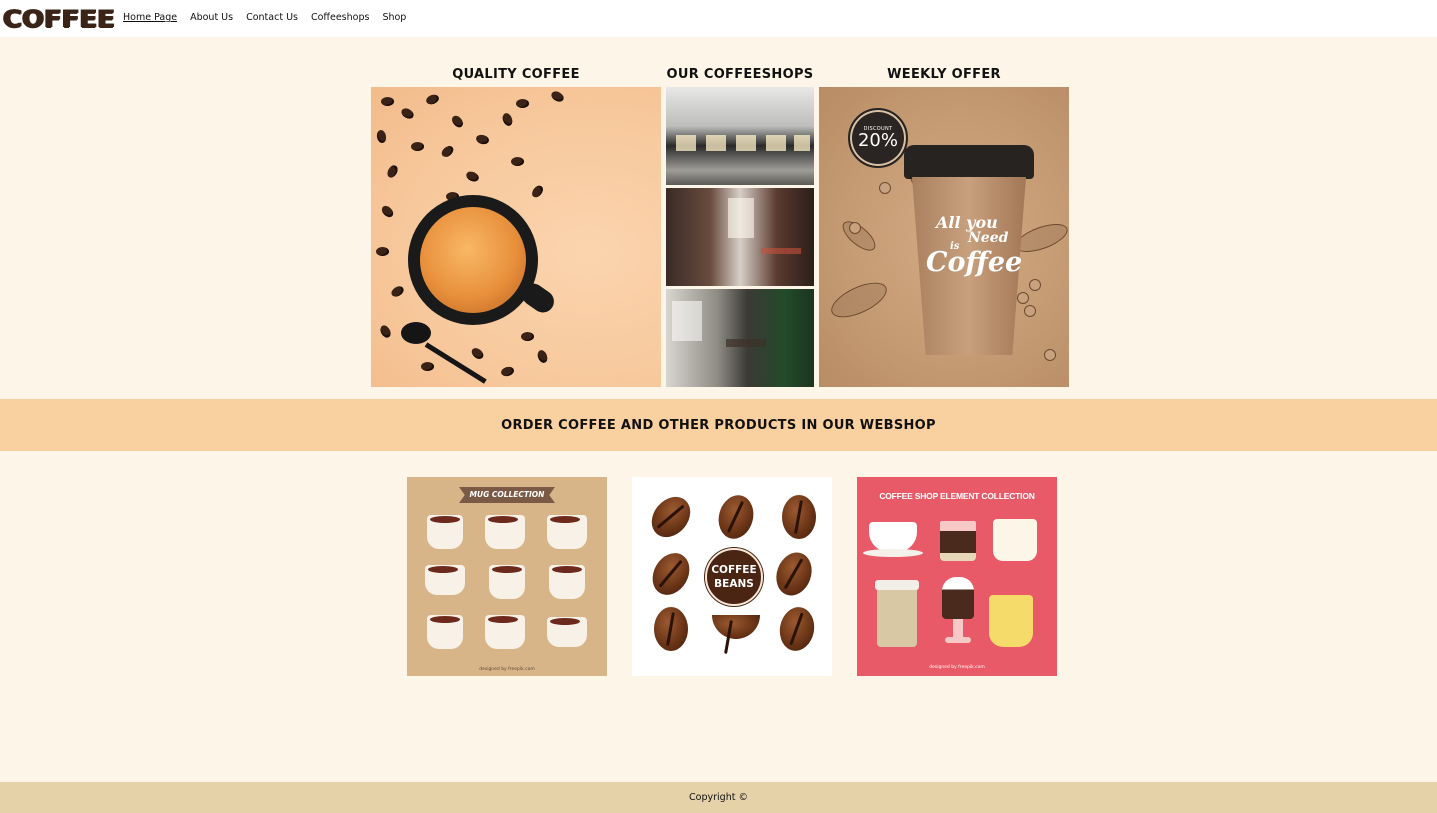 The height and width of the screenshot is (813, 1437). I want to click on shop-collection-title: COFFEE SHOP ELEMENT COLLECTION, so click(957, 496).